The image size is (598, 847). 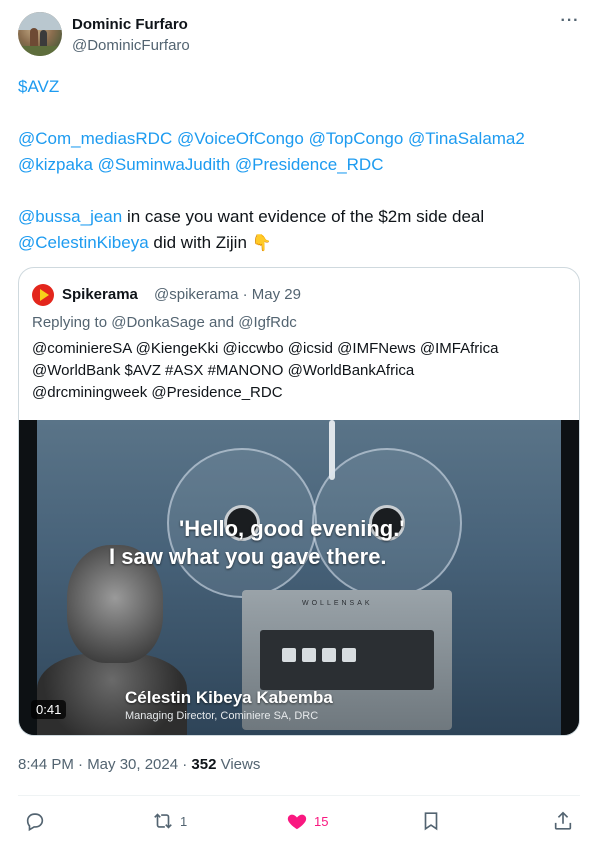 What do you see at coordinates (267, 322) in the screenshot?
I see `replying-mention-b: @IgfRdc` at bounding box center [267, 322].